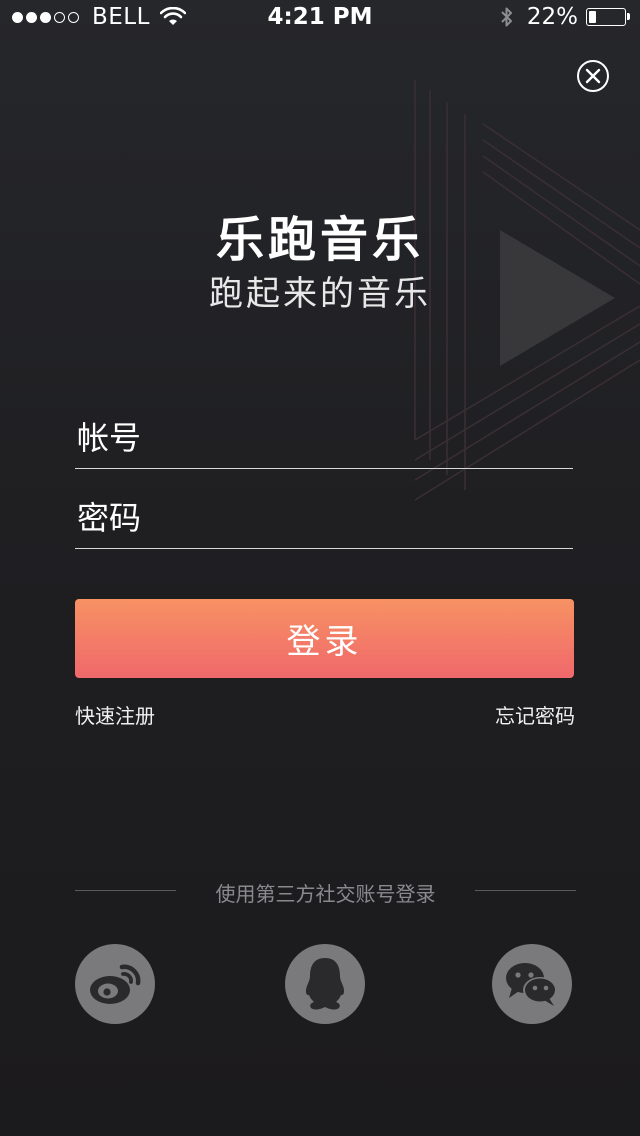  Describe the element at coordinates (552, 17) in the screenshot. I see `battery-percent: 22%` at that location.